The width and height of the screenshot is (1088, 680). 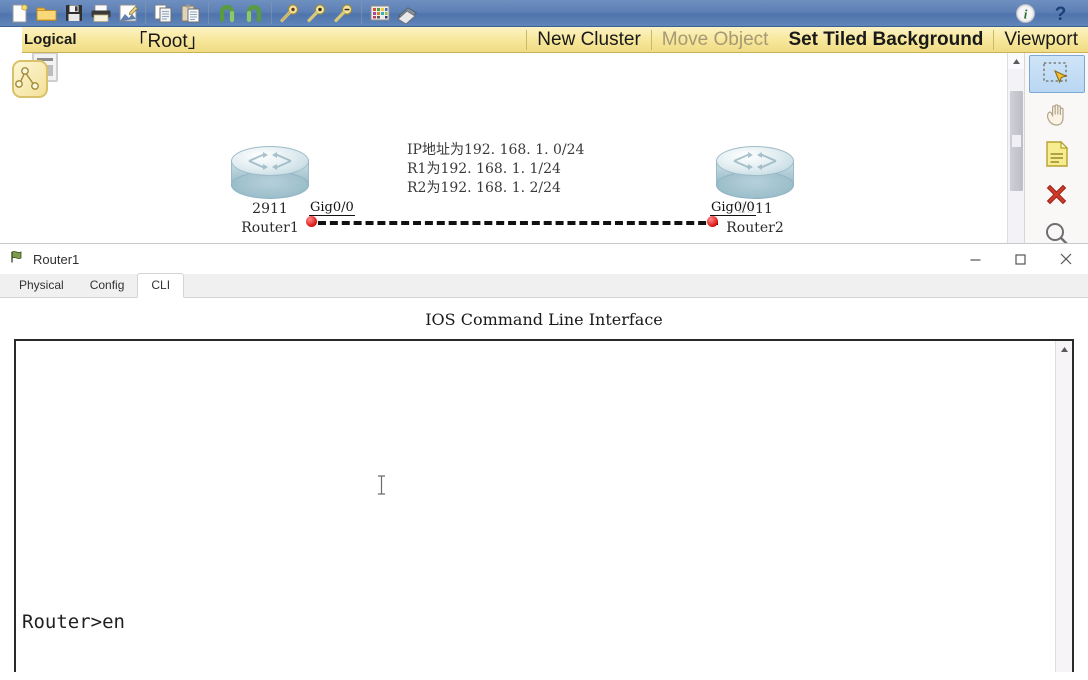 What do you see at coordinates (41, 285) in the screenshot?
I see `tab-physical: Physical` at bounding box center [41, 285].